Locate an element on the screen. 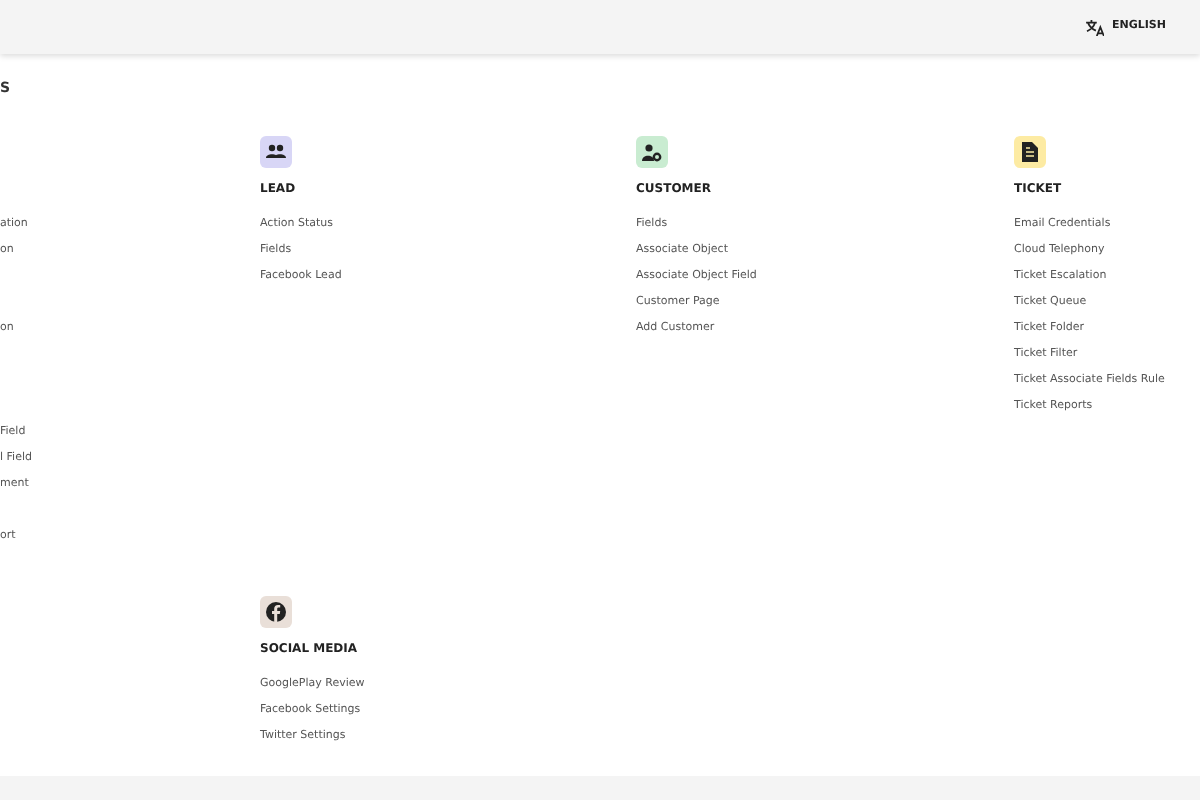 The height and width of the screenshot is (800, 1200). translate-icon is located at coordinates (1095, 27).